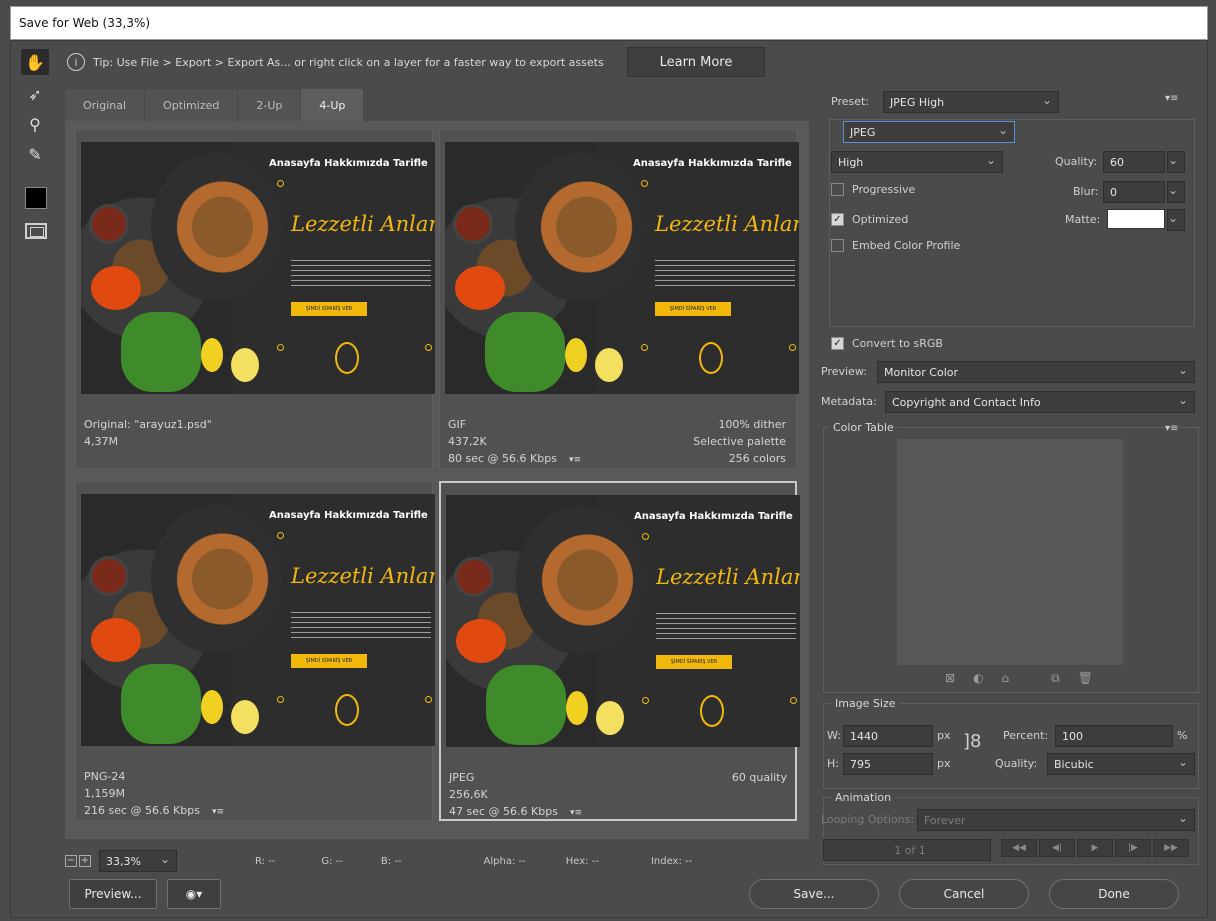 The image size is (1216, 921). What do you see at coordinates (713, 516) in the screenshot?
I see `artwork-nav: Anasayfa Hakkımızda Tarifle` at bounding box center [713, 516].